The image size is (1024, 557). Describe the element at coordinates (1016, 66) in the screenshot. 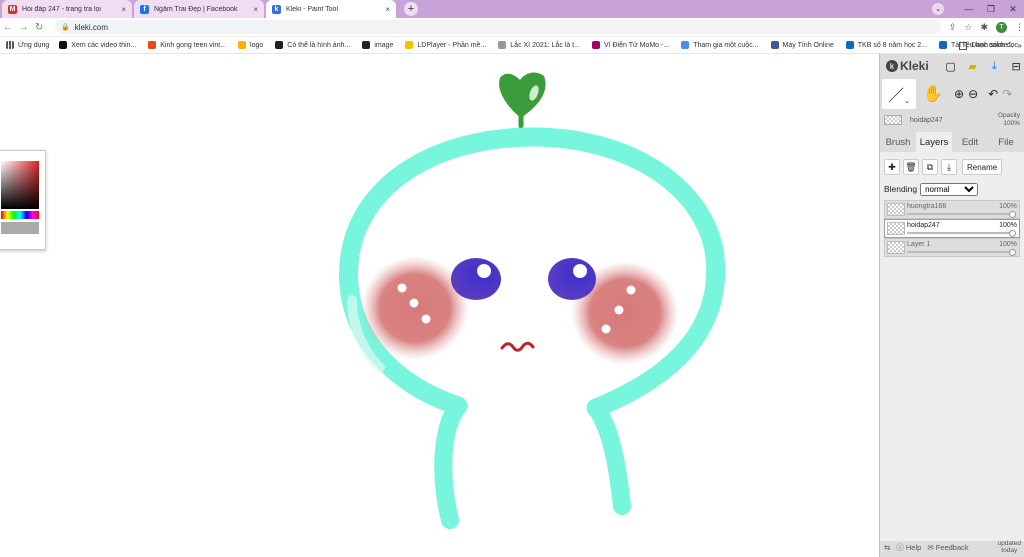

I see `collapse-panel-icon: ⊟` at that location.